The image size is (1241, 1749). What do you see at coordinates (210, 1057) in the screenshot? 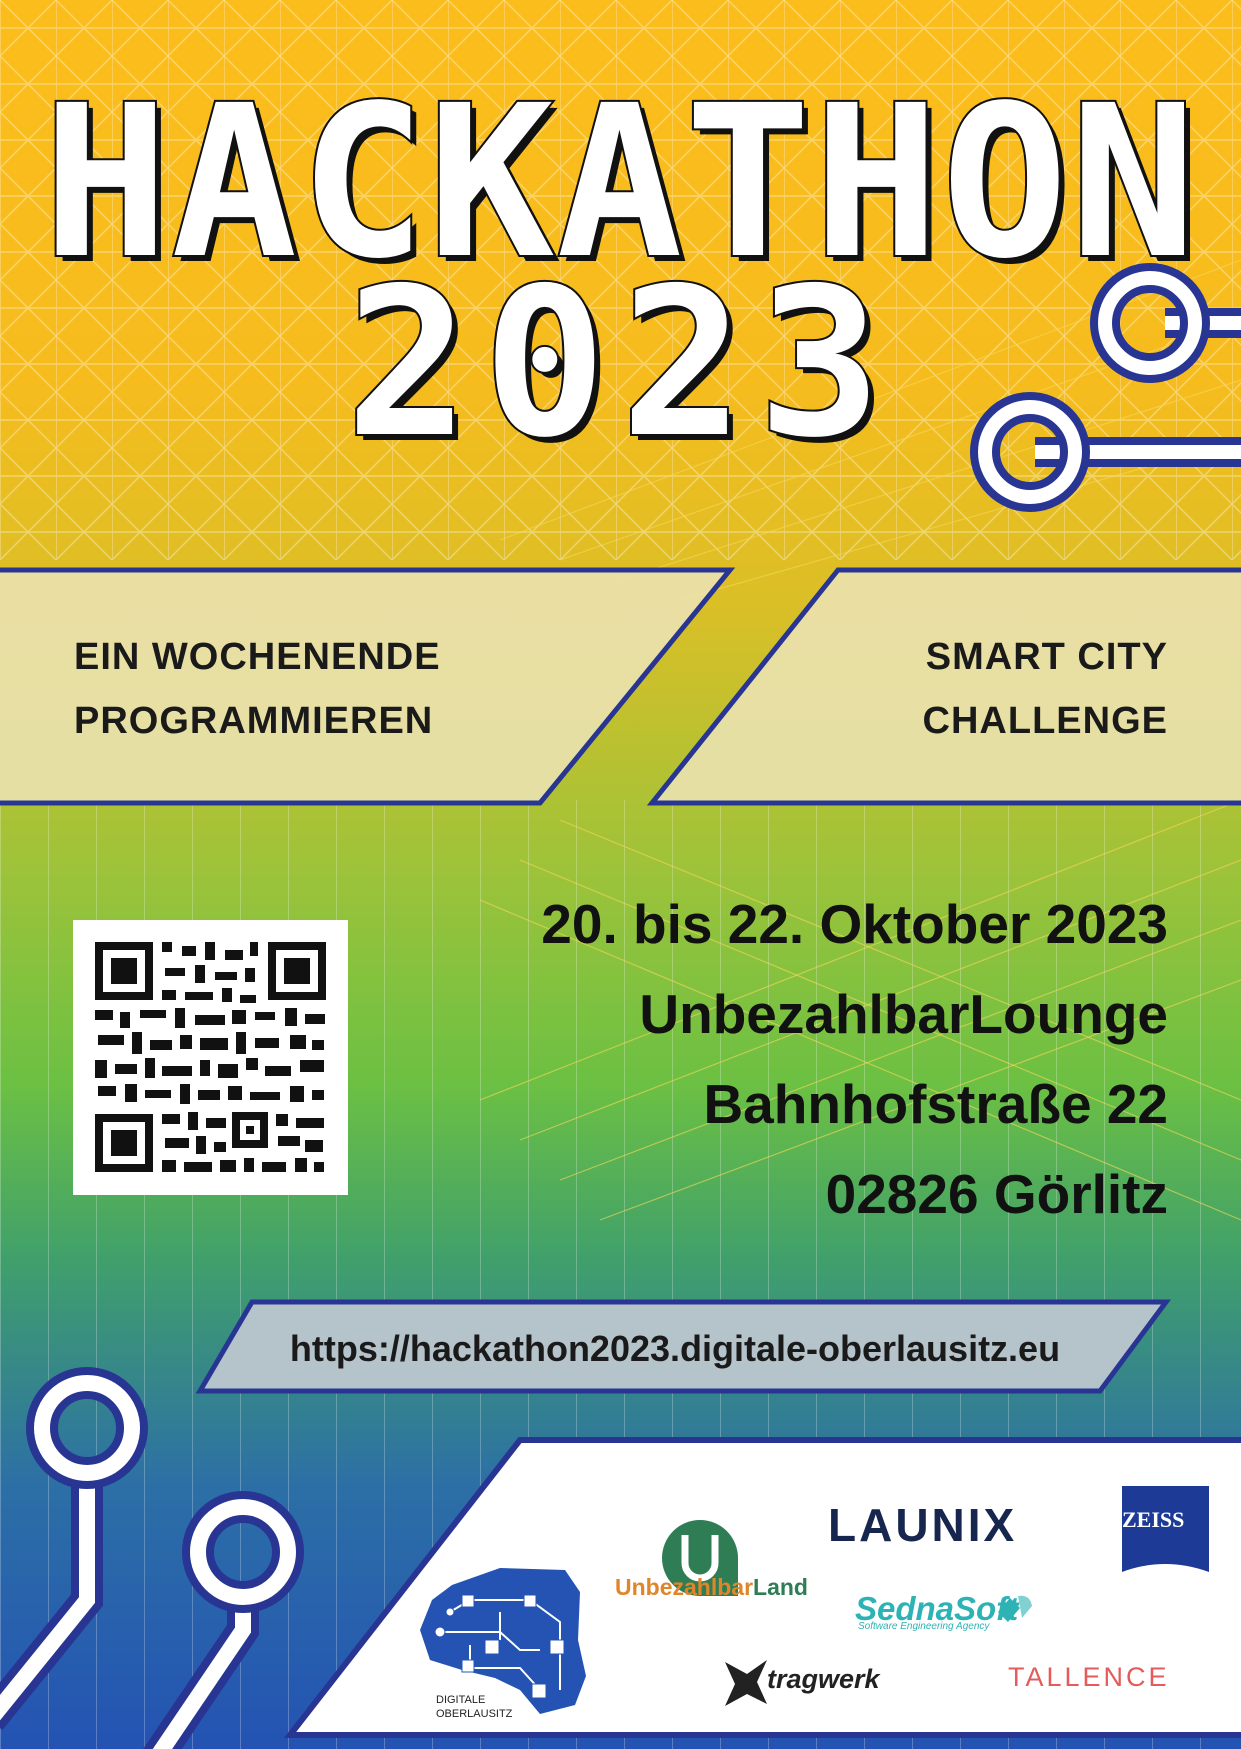
I see `qr-code-background` at bounding box center [210, 1057].